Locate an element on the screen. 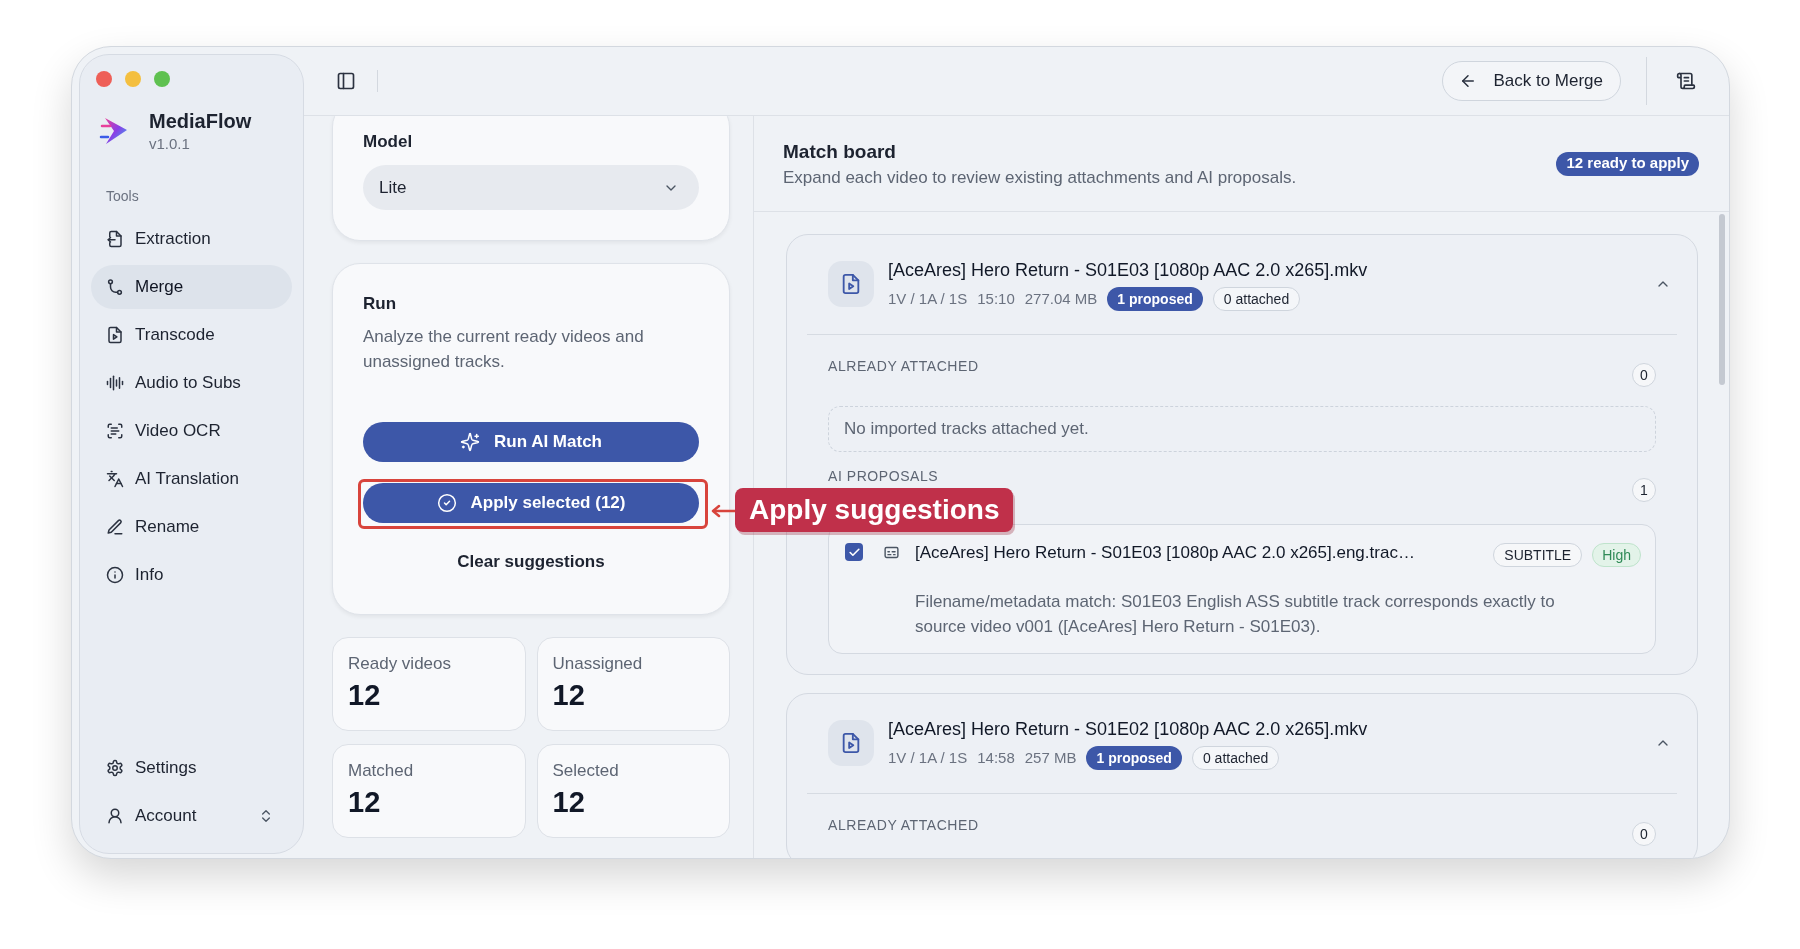 The width and height of the screenshot is (1800, 949). settings-icon is located at coordinates (115, 768).